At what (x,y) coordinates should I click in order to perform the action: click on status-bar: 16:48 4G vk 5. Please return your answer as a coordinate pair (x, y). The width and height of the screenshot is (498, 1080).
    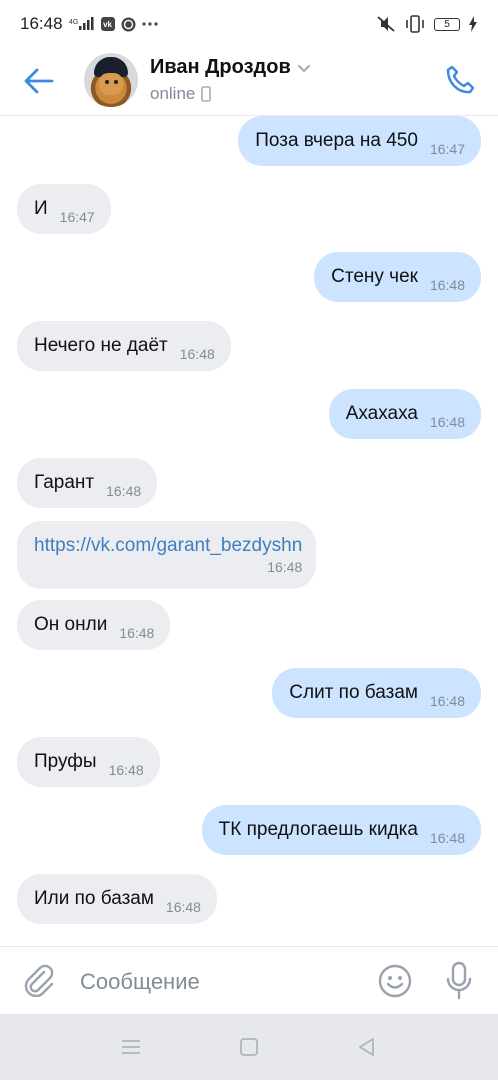
    Looking at the image, I should click on (249, 24).